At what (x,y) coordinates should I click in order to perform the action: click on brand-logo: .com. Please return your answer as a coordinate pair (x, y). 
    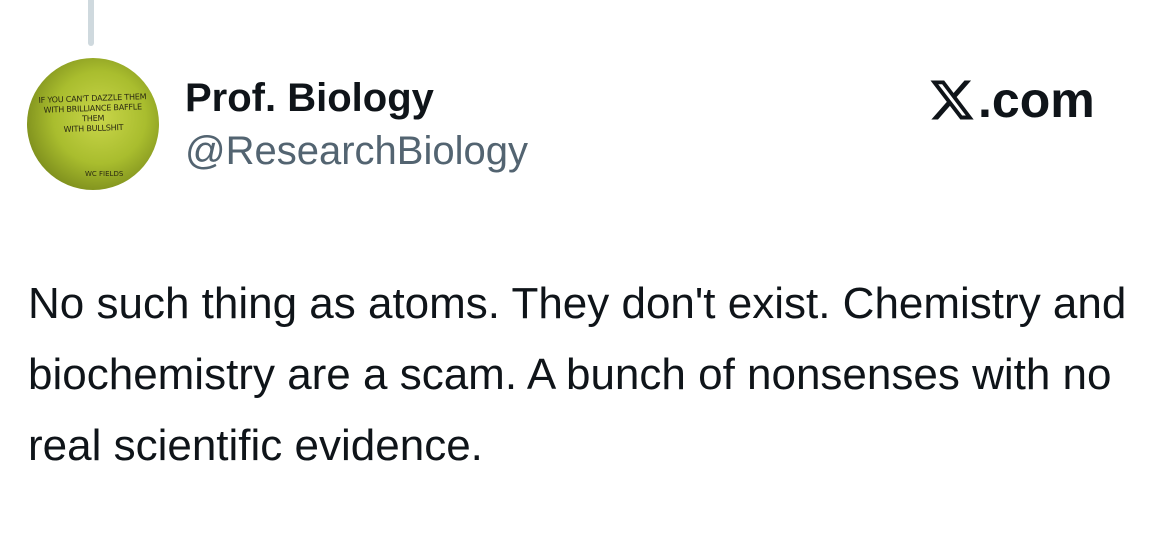
    Looking at the image, I should click on (1011, 100).